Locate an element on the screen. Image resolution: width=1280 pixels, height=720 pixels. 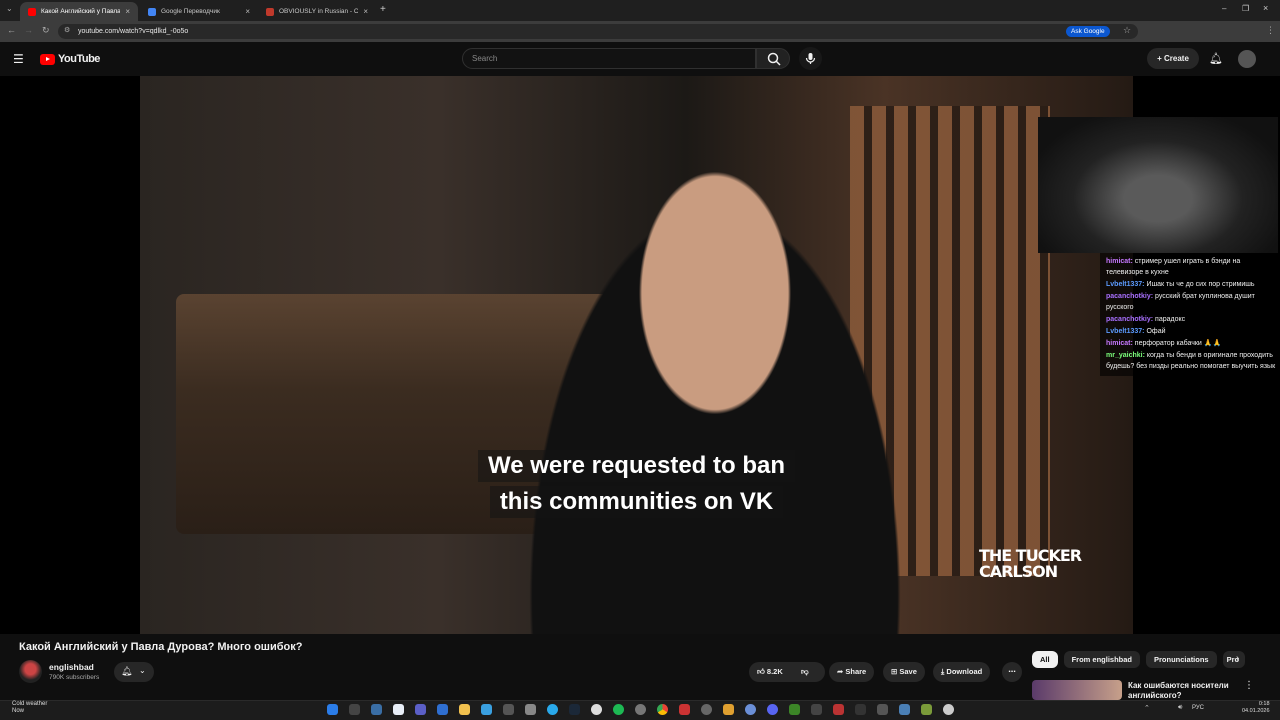
volume-icon: 🔊︎ is located at coordinates (1180, 708).